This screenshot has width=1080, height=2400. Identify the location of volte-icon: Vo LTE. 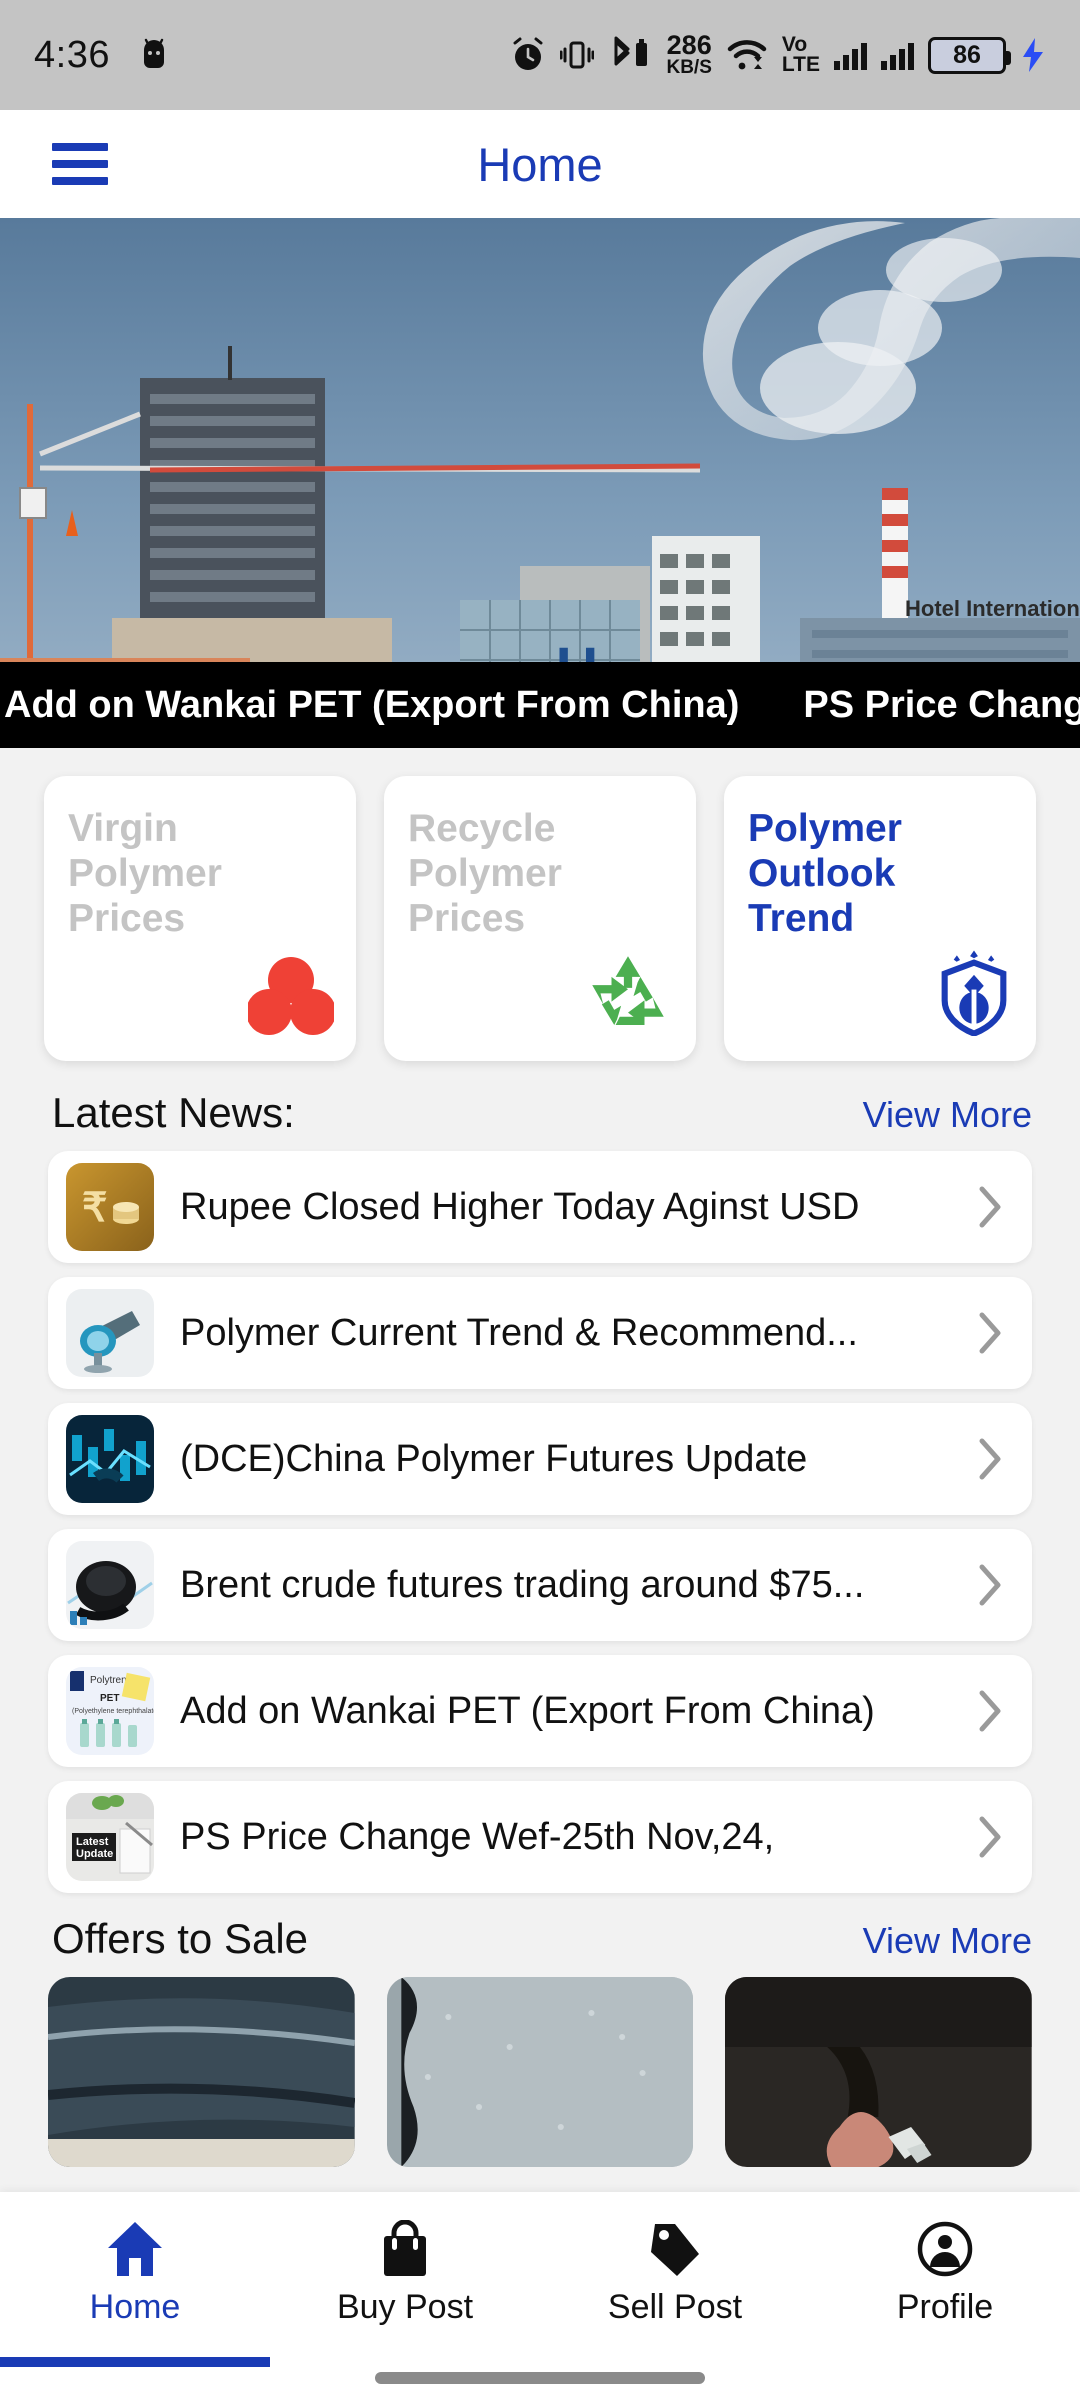
(800, 54).